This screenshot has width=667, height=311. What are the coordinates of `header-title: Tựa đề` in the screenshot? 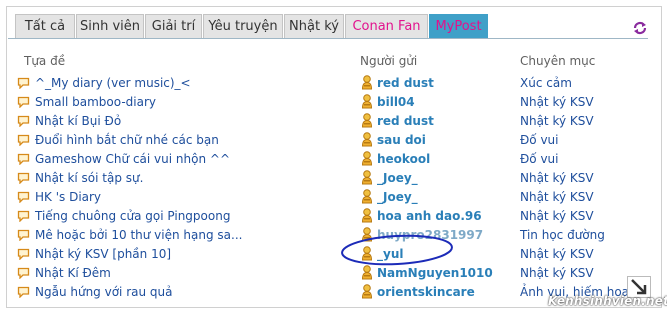 It's located at (45, 61).